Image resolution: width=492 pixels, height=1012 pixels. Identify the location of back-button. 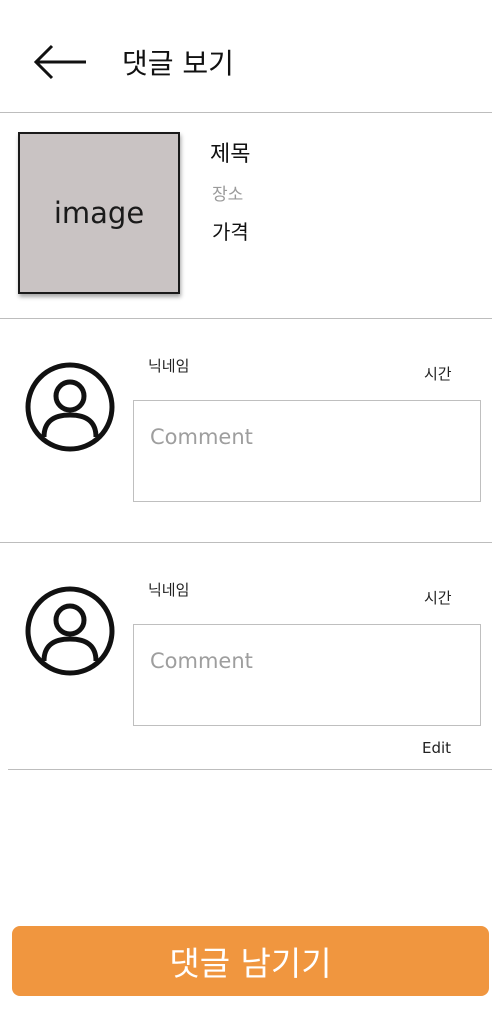
(60, 62).